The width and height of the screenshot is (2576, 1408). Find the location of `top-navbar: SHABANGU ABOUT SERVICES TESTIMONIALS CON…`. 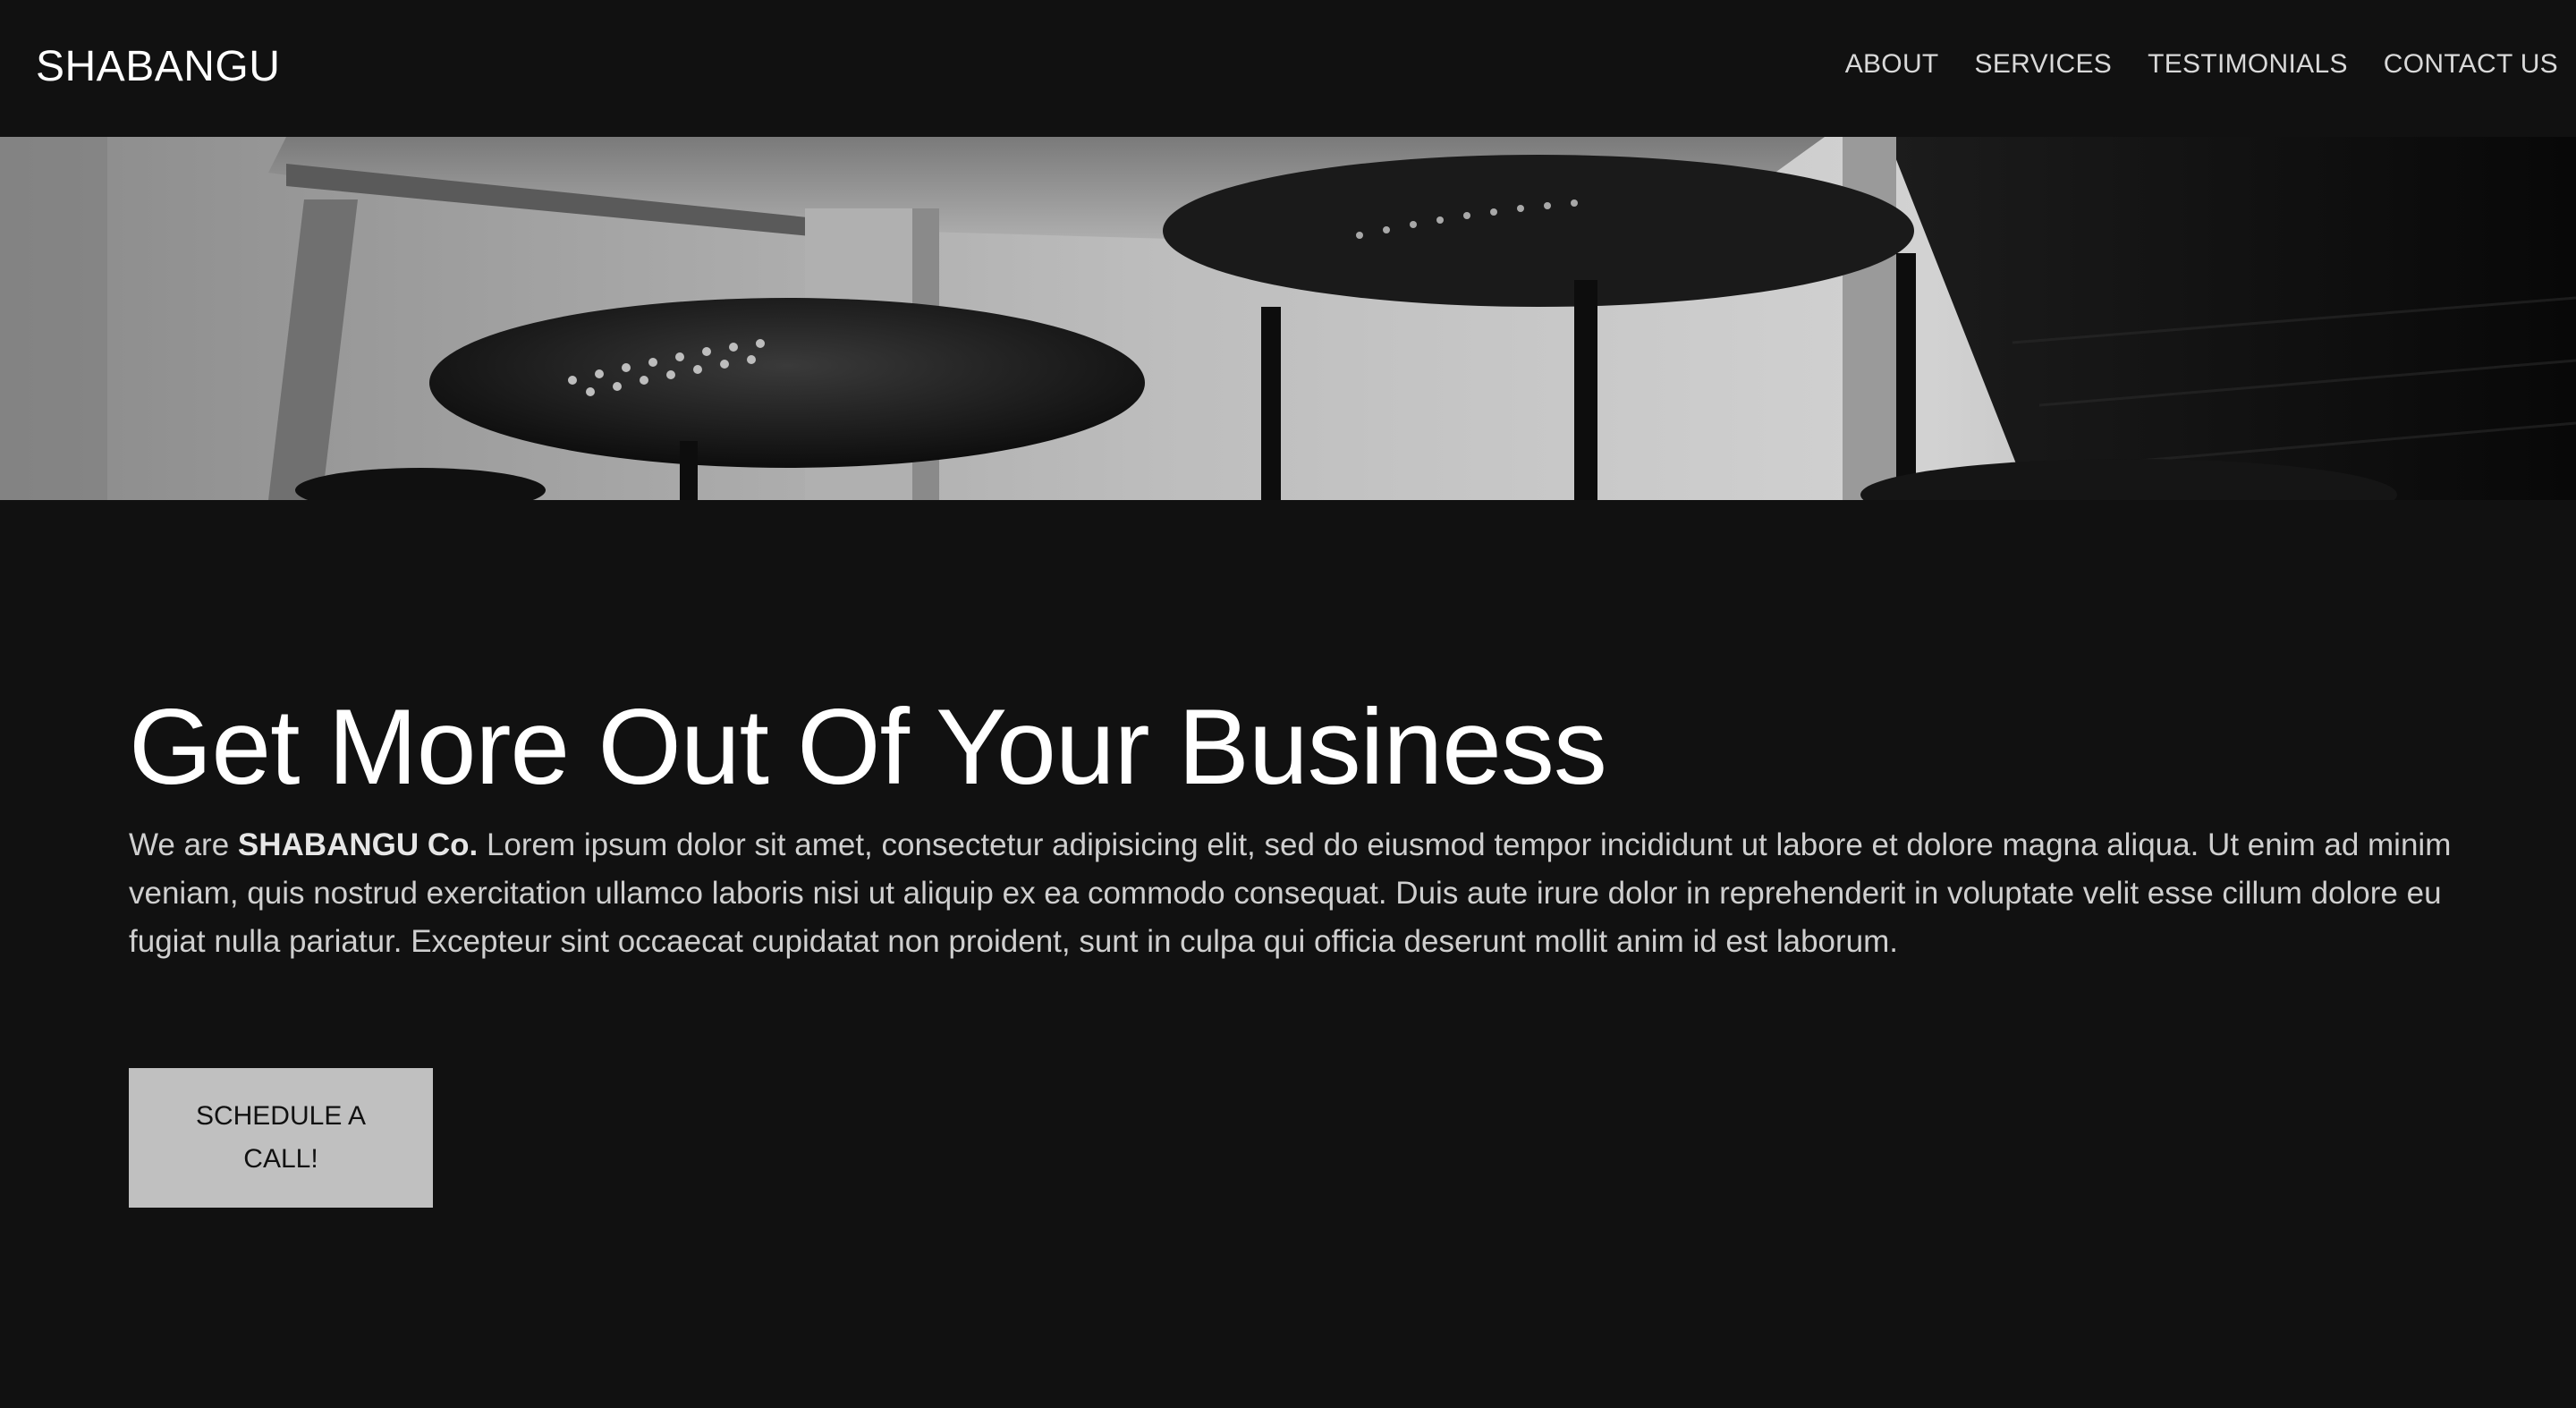

top-navbar: SHABANGU ABOUT SERVICES TESTIMONIALS CON… is located at coordinates (1288, 68).